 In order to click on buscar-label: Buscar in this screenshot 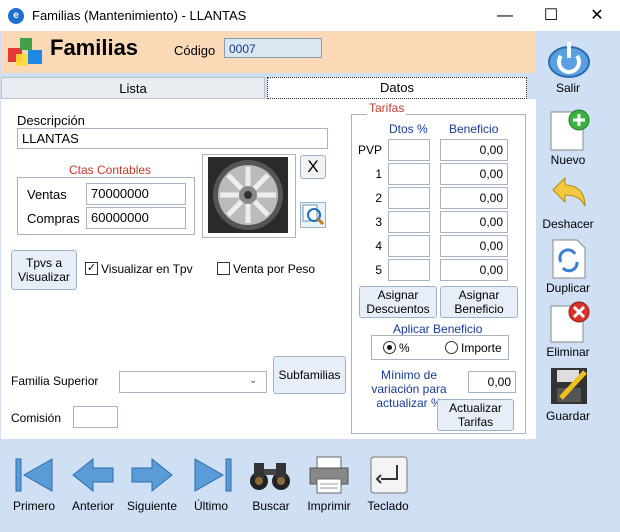, I will do `click(271, 506)`.